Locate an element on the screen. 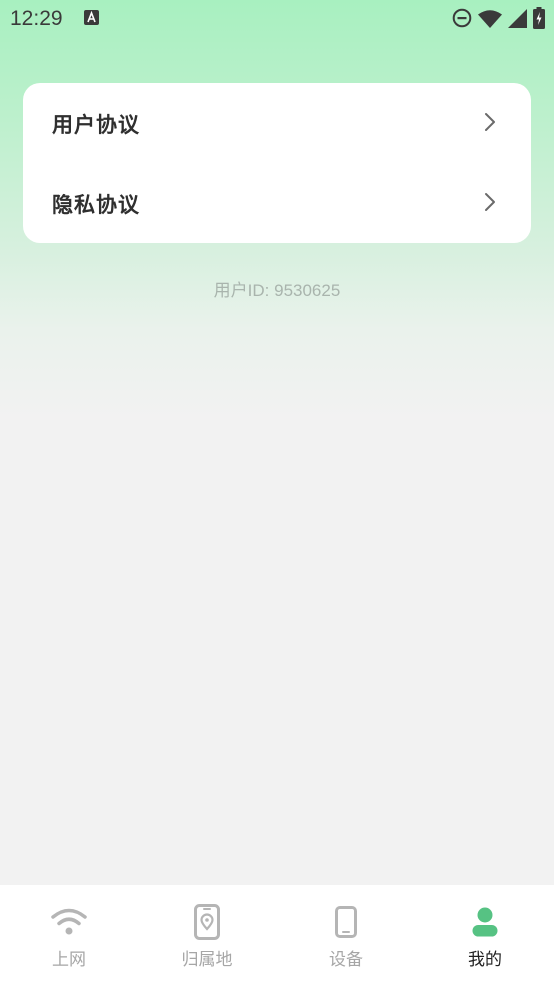 The image size is (554, 984). phone-location-icon is located at coordinates (207, 922).